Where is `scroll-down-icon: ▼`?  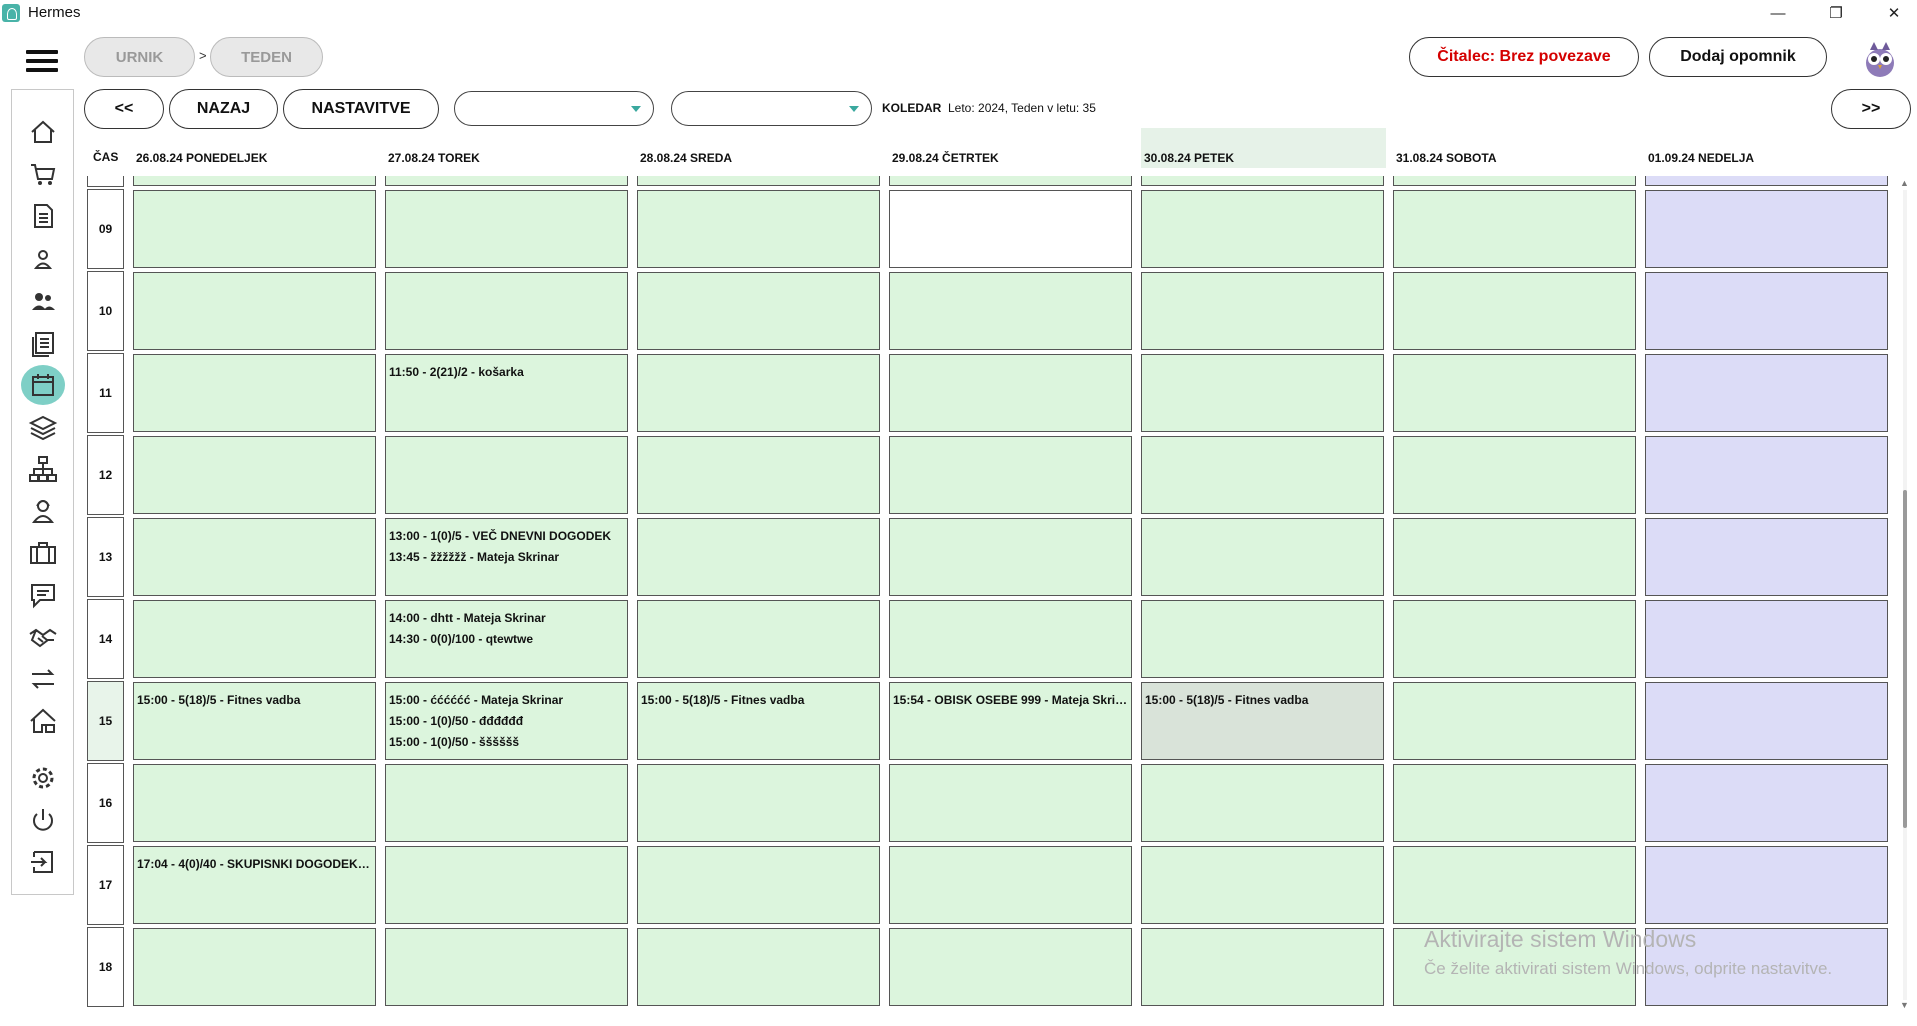 scroll-down-icon: ▼ is located at coordinates (1904, 1005).